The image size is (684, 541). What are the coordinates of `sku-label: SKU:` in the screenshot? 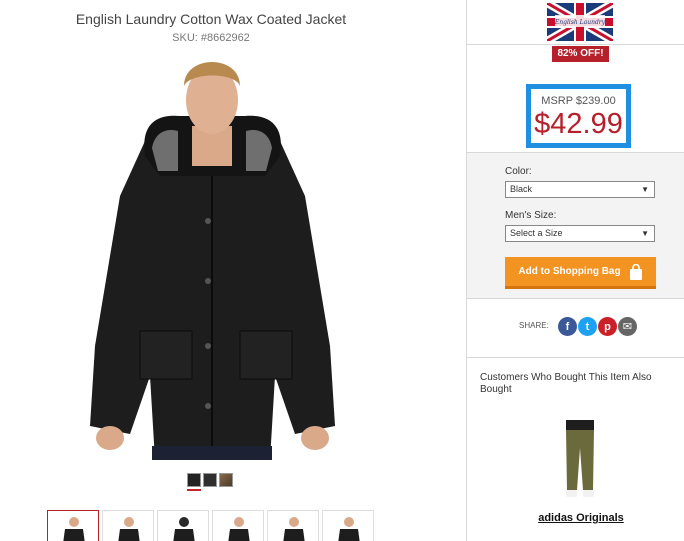 It's located at (185, 38).